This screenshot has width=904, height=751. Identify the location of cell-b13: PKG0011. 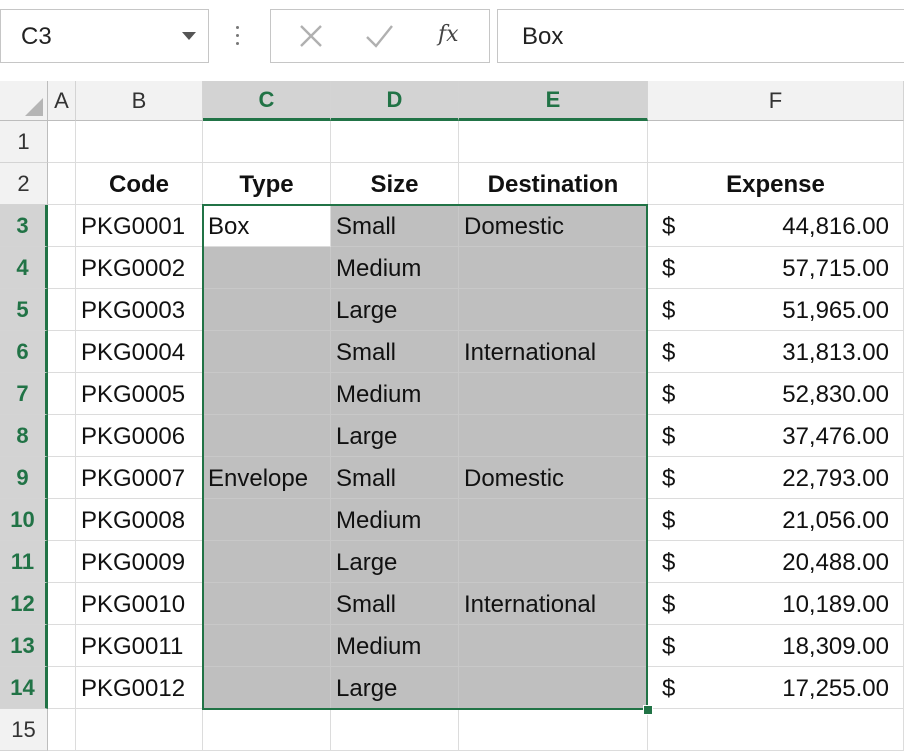
(139, 646).